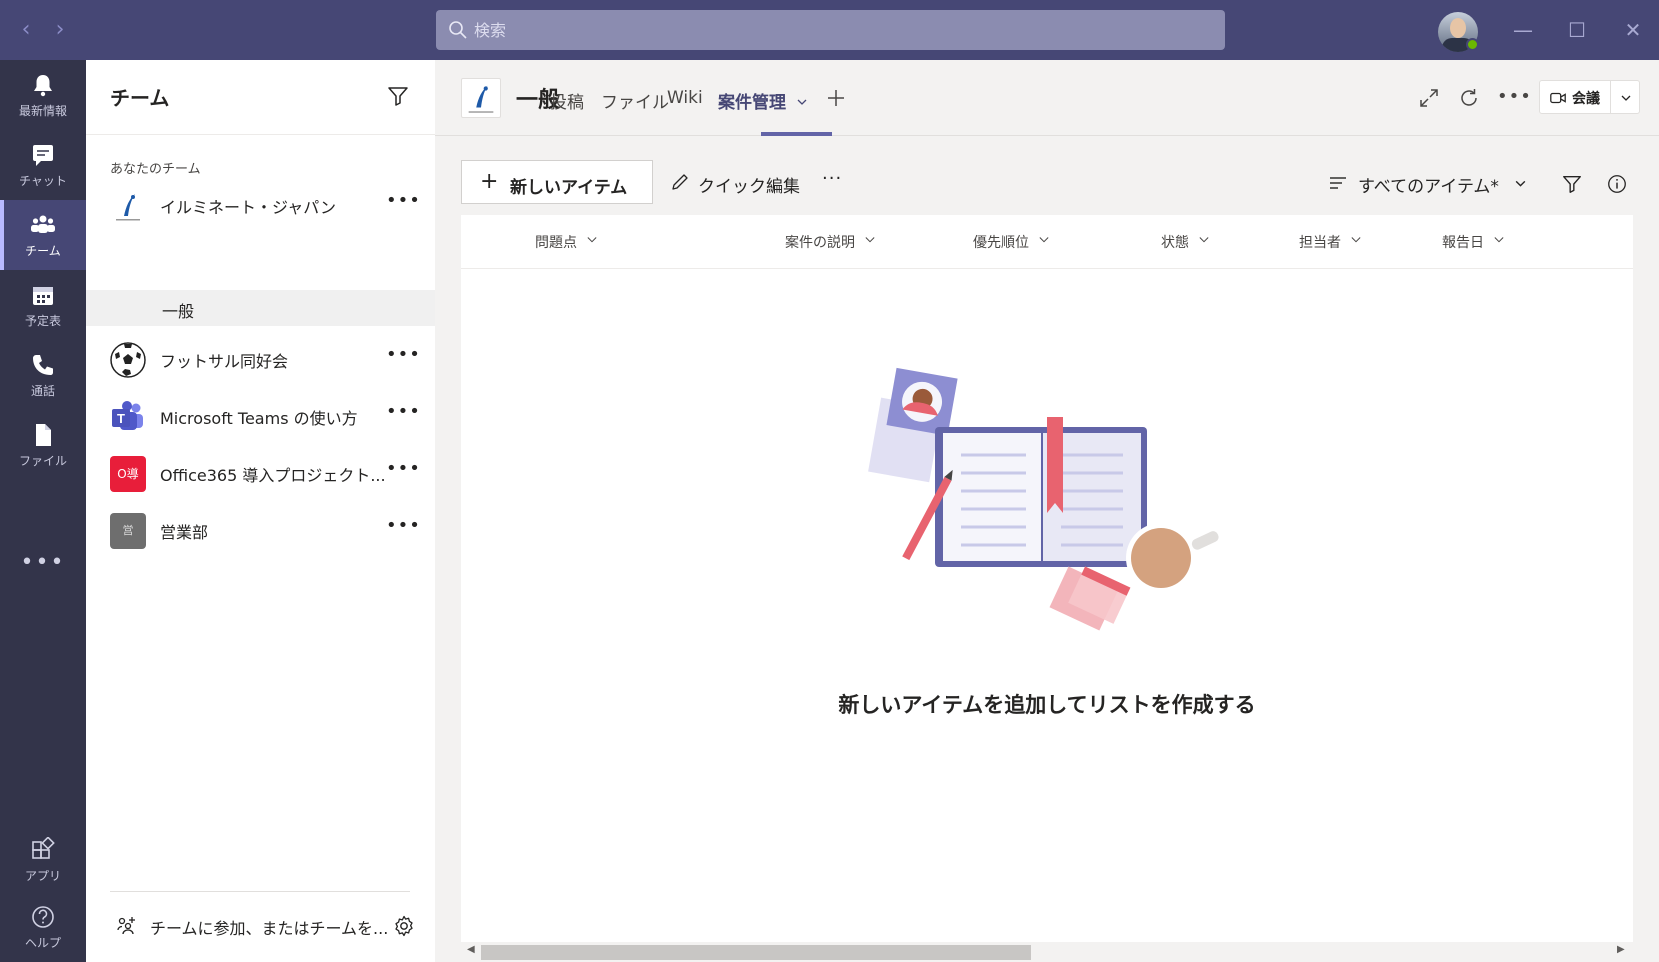 Image resolution: width=1659 pixels, height=962 pixels. Describe the element at coordinates (43, 224) in the screenshot. I see `teams-icon` at that location.